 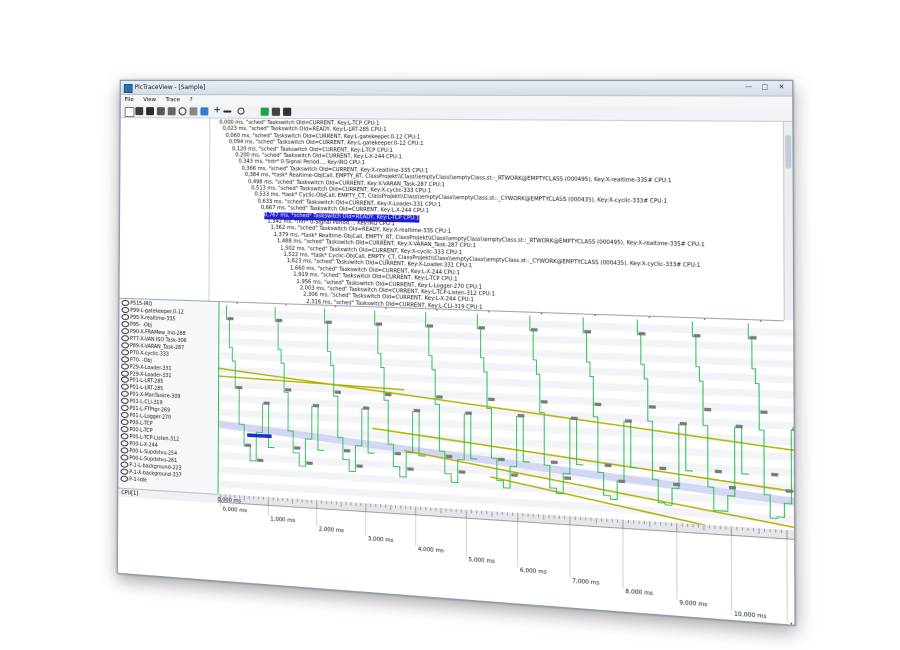 What do you see at coordinates (150, 111) in the screenshot?
I see `save-icon` at bounding box center [150, 111].